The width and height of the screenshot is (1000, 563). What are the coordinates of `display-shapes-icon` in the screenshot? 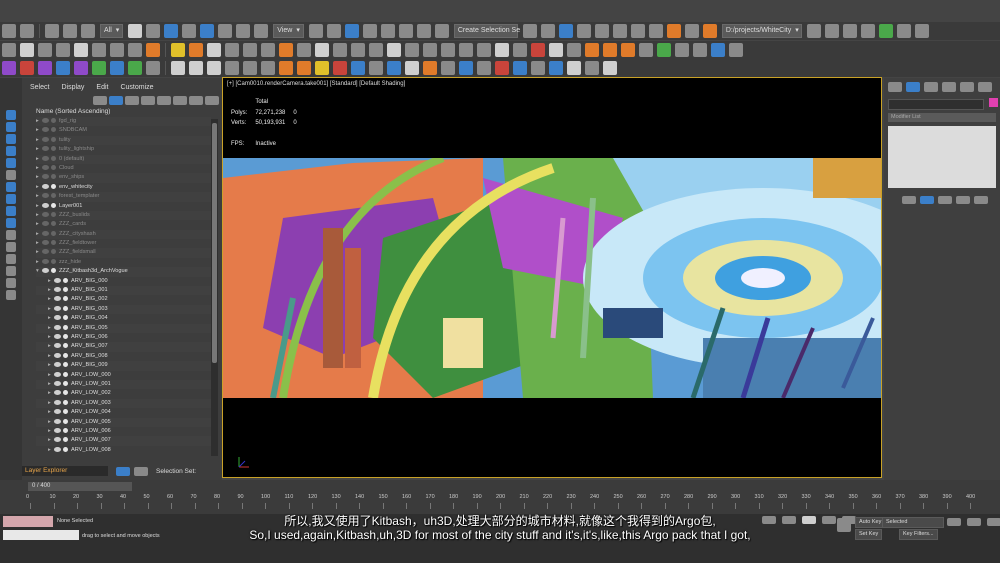 It's located at (11, 139).